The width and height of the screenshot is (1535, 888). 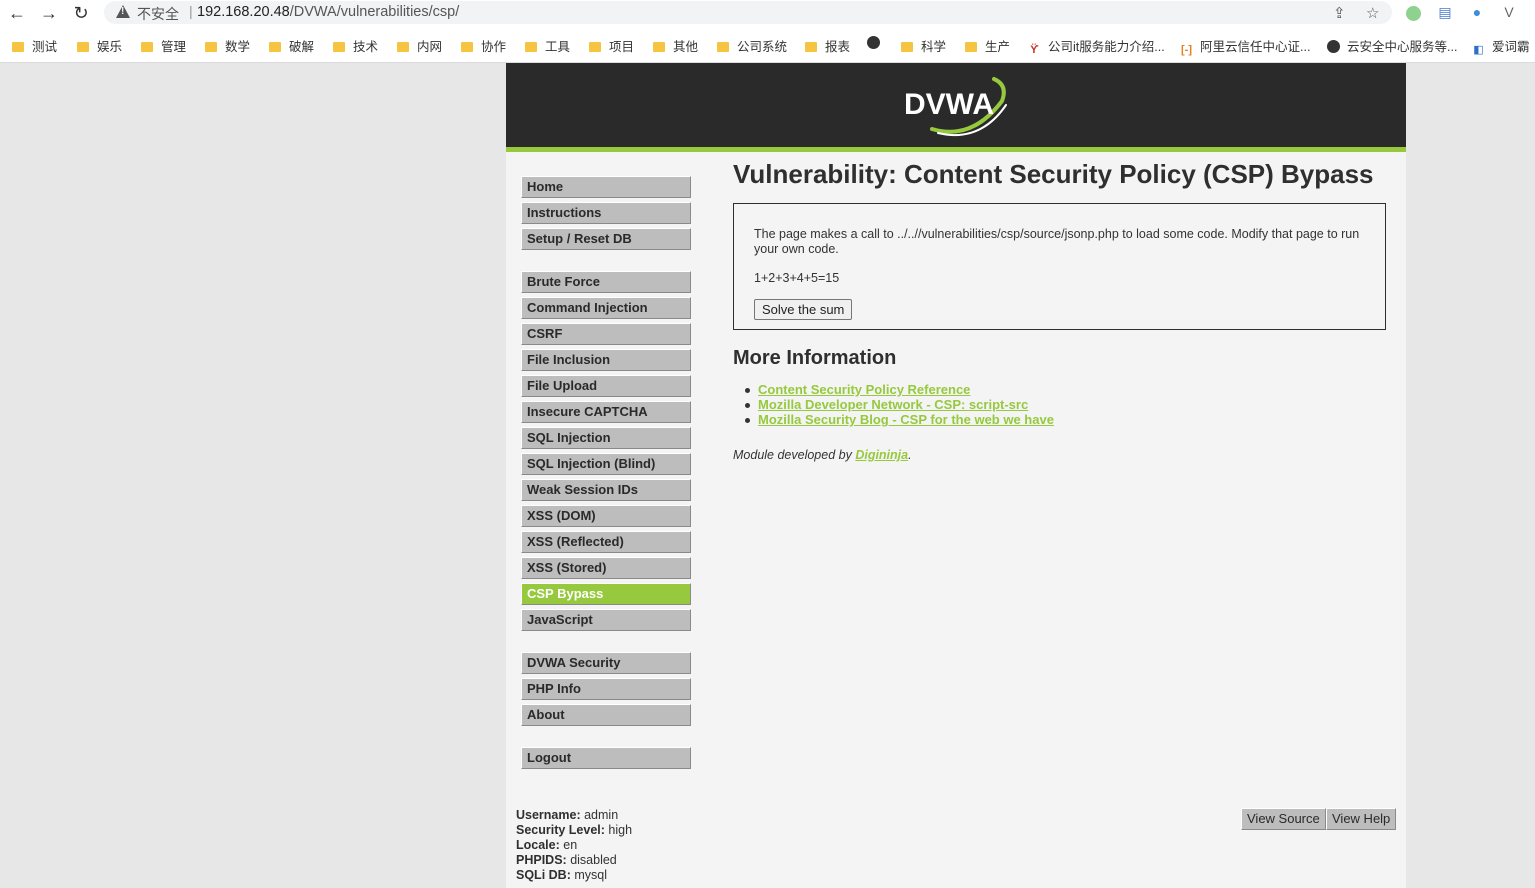 I want to click on bookmark-item: 其他, so click(x=675, y=45).